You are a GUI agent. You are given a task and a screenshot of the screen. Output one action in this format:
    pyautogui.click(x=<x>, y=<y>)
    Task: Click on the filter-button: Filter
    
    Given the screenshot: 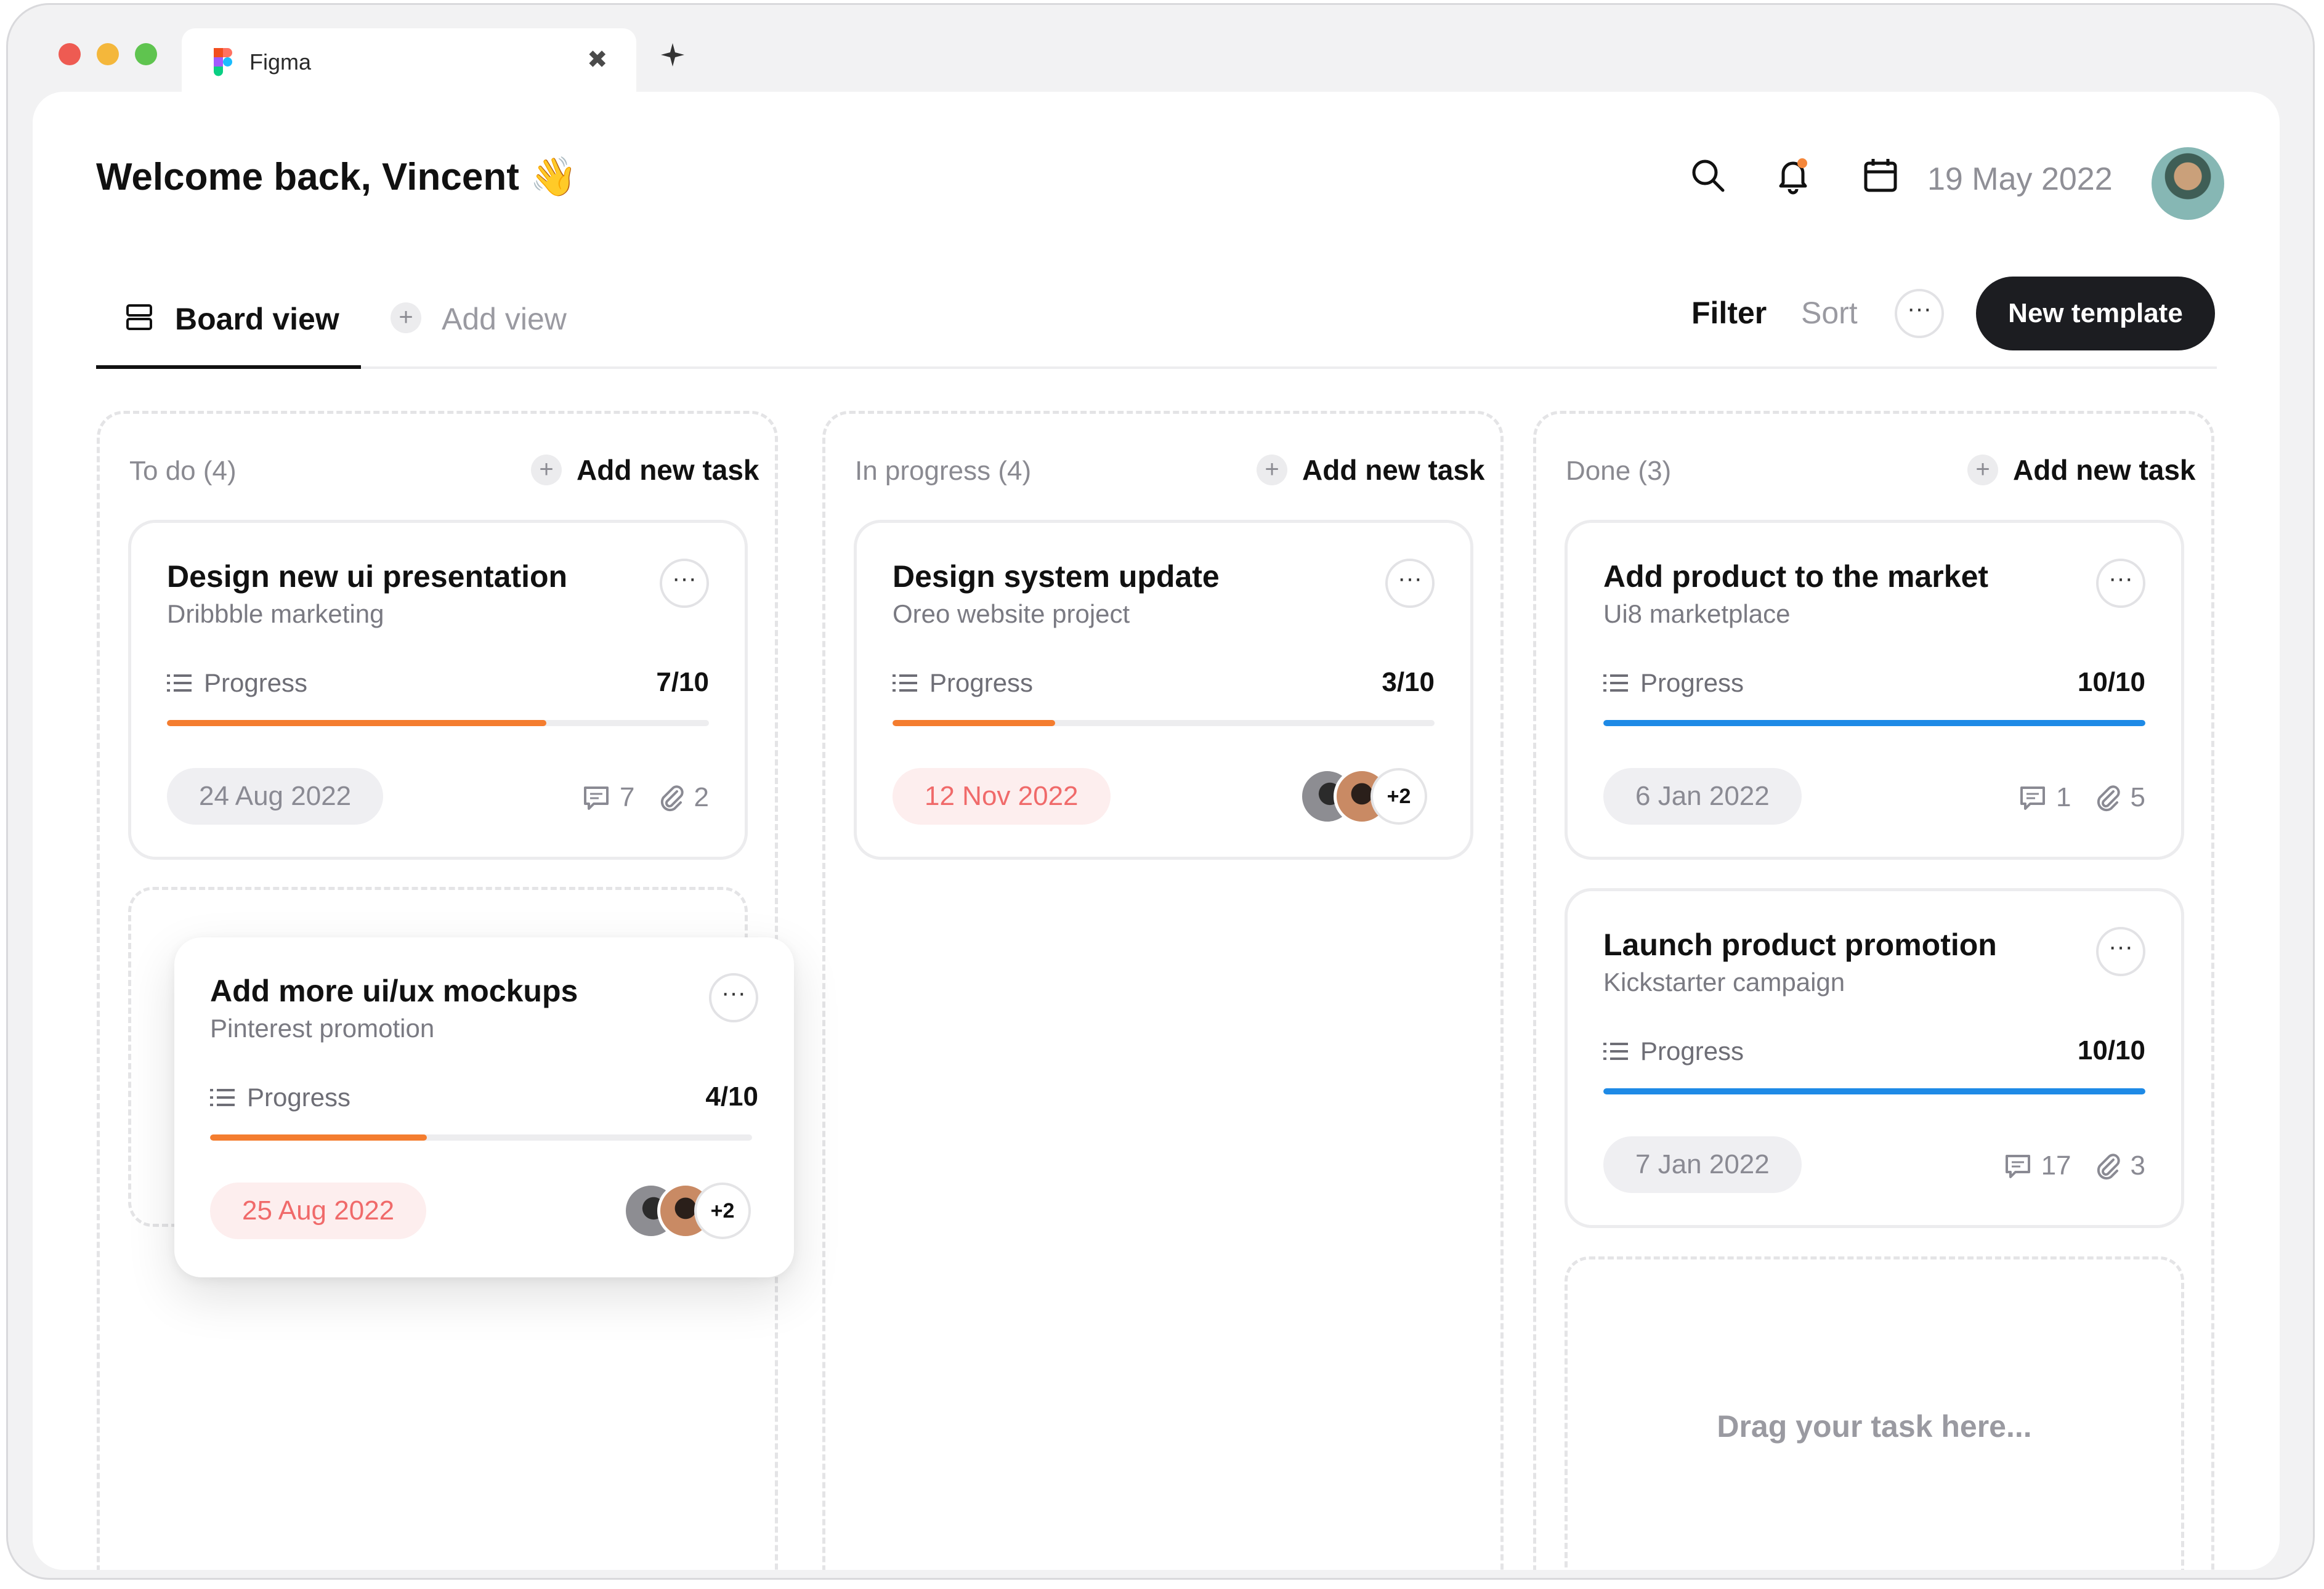 What is the action you would take?
    pyautogui.click(x=1729, y=313)
    